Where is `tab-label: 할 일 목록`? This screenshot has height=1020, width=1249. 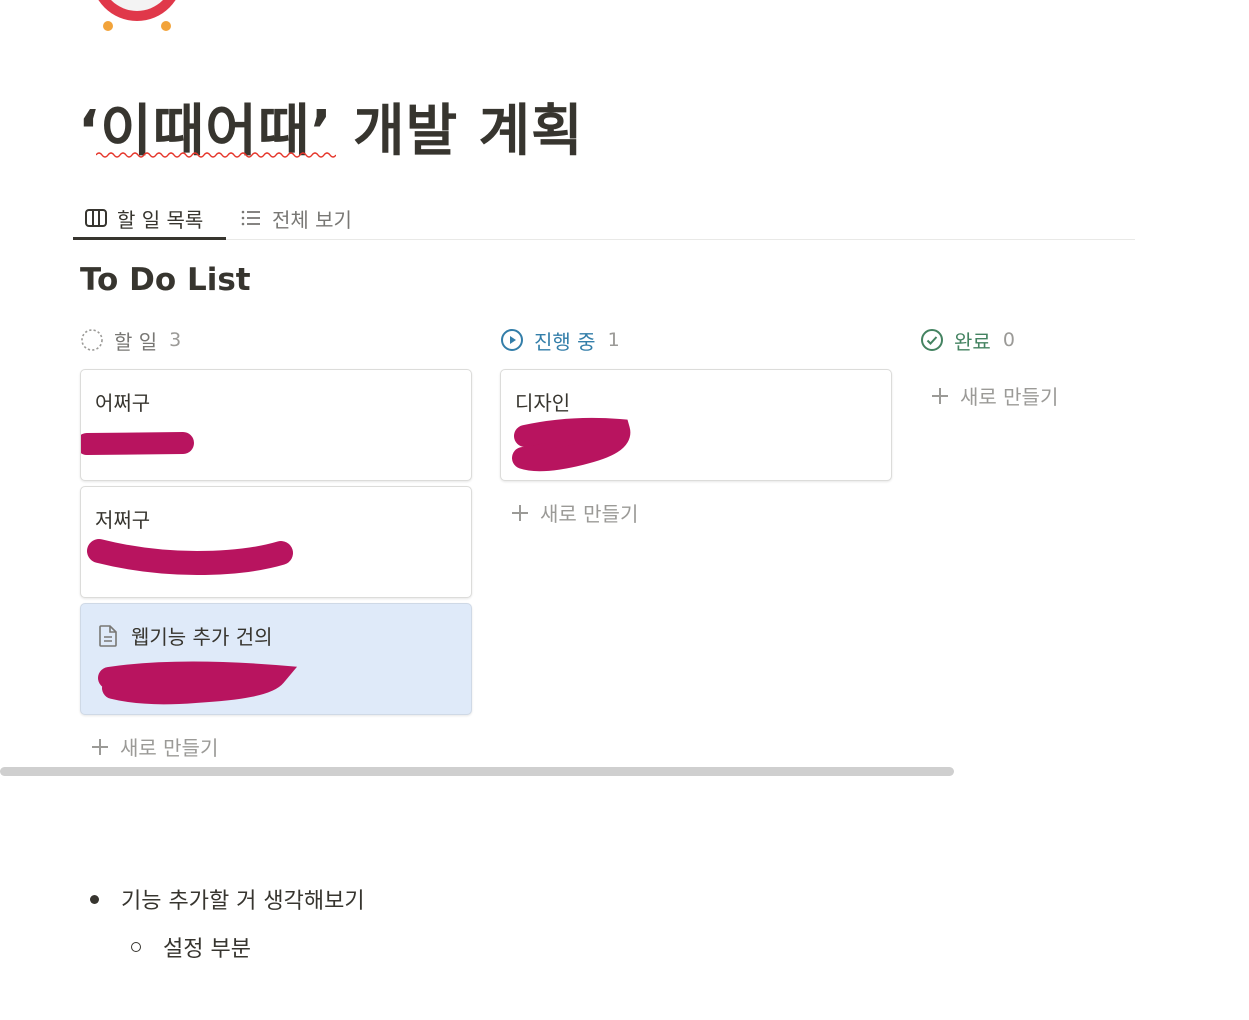
tab-label: 할 일 목록 is located at coordinates (160, 219).